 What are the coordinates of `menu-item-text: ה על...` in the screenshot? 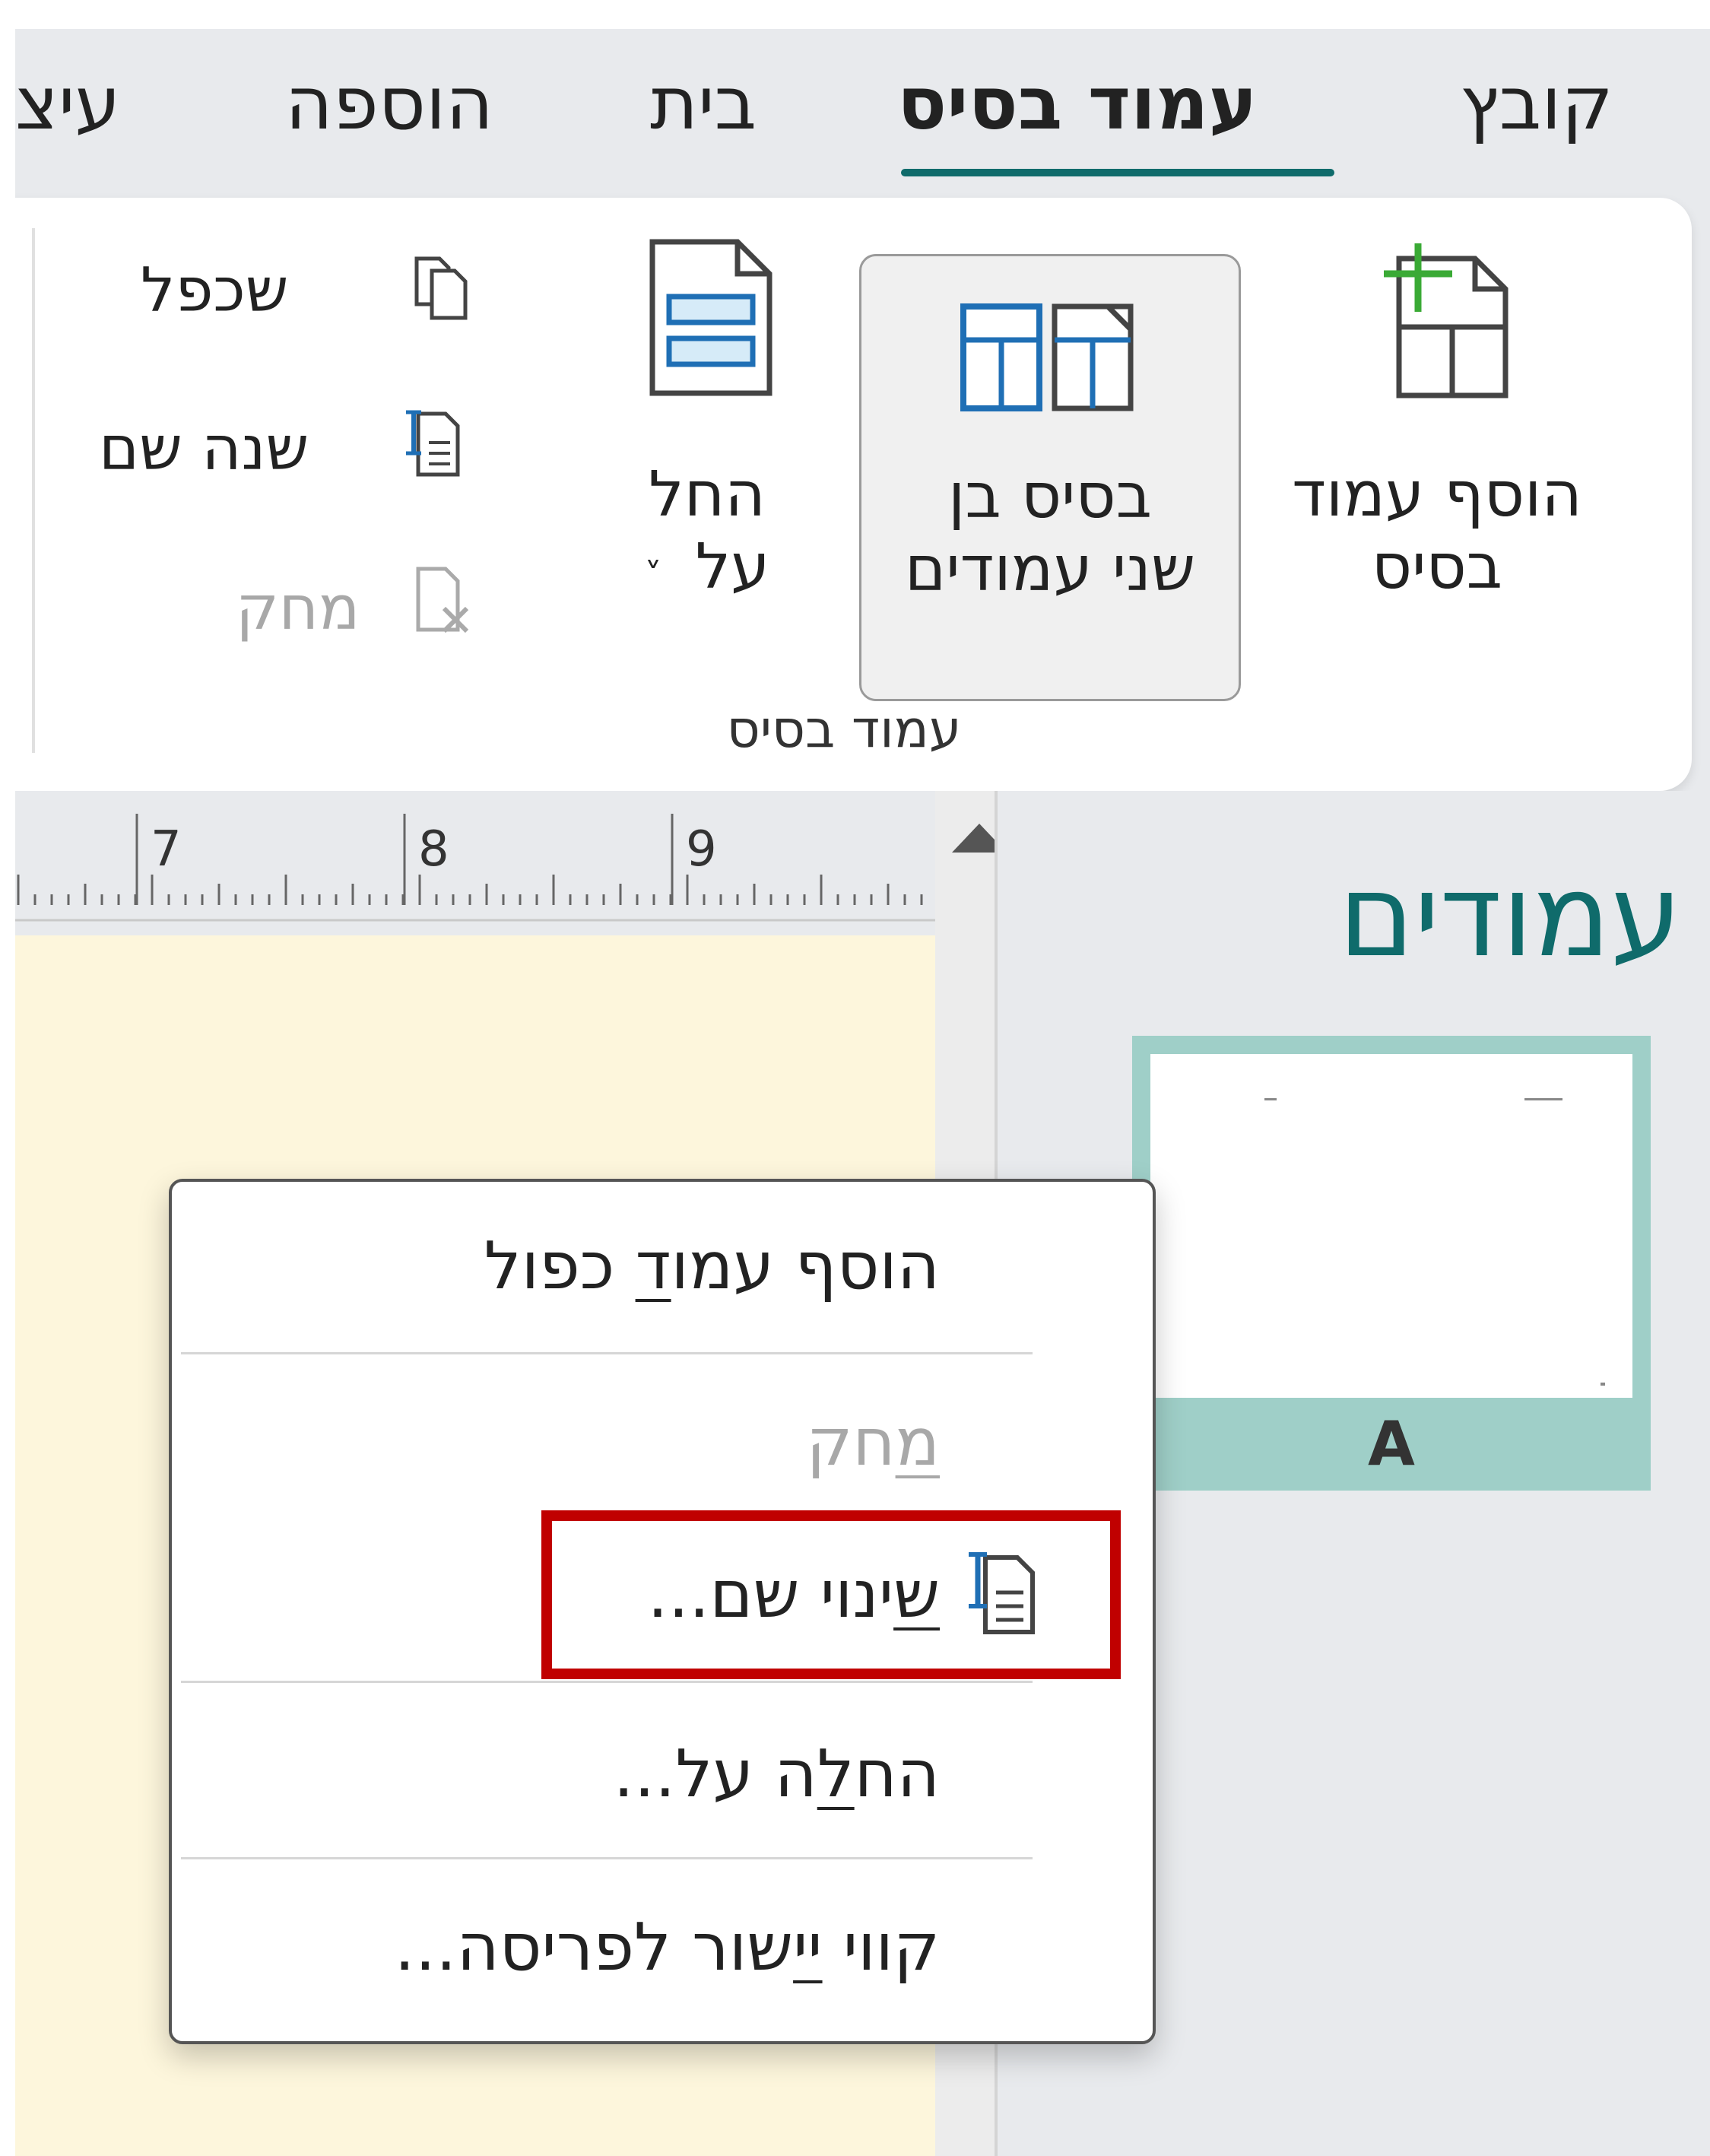 It's located at (715, 1774).